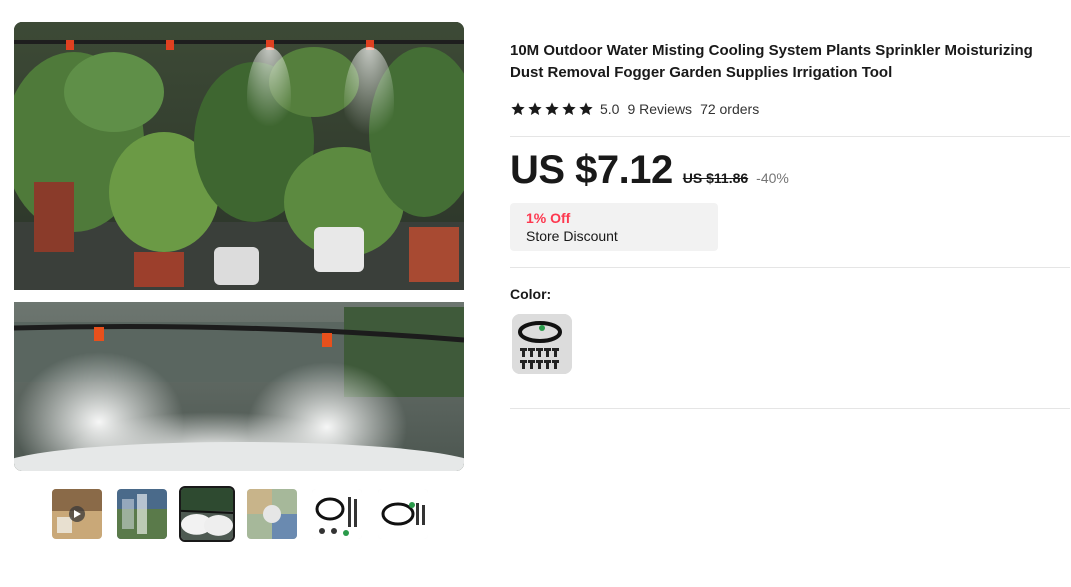 Image resolution: width=1071 pixels, height=587 pixels. I want to click on star-rating, so click(552, 109).